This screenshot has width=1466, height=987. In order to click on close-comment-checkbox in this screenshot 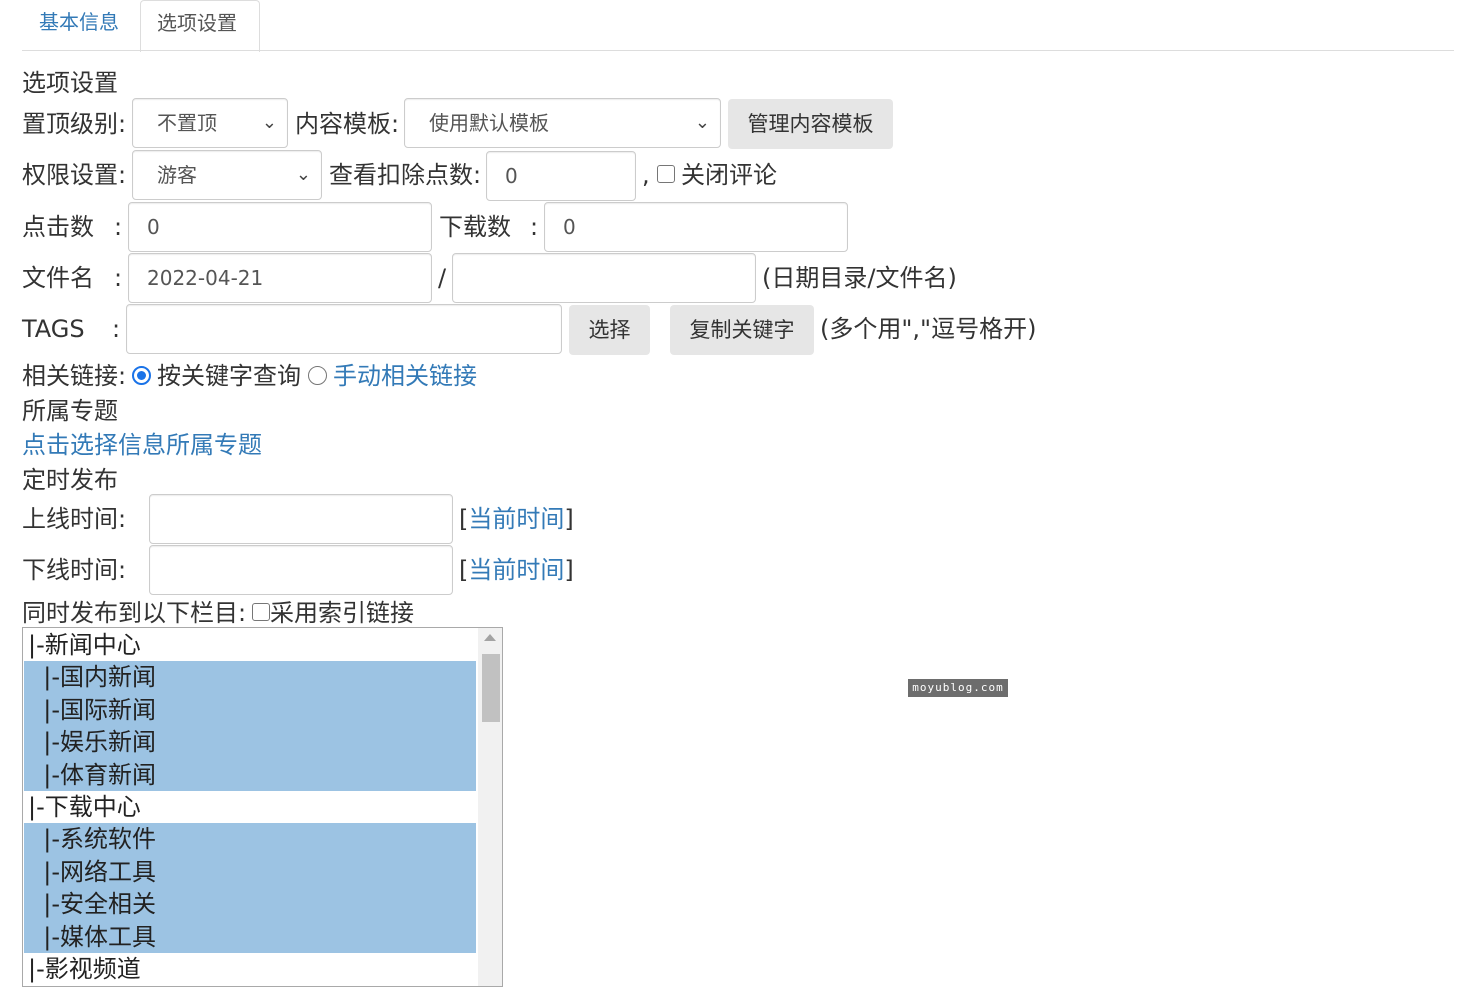, I will do `click(666, 174)`.